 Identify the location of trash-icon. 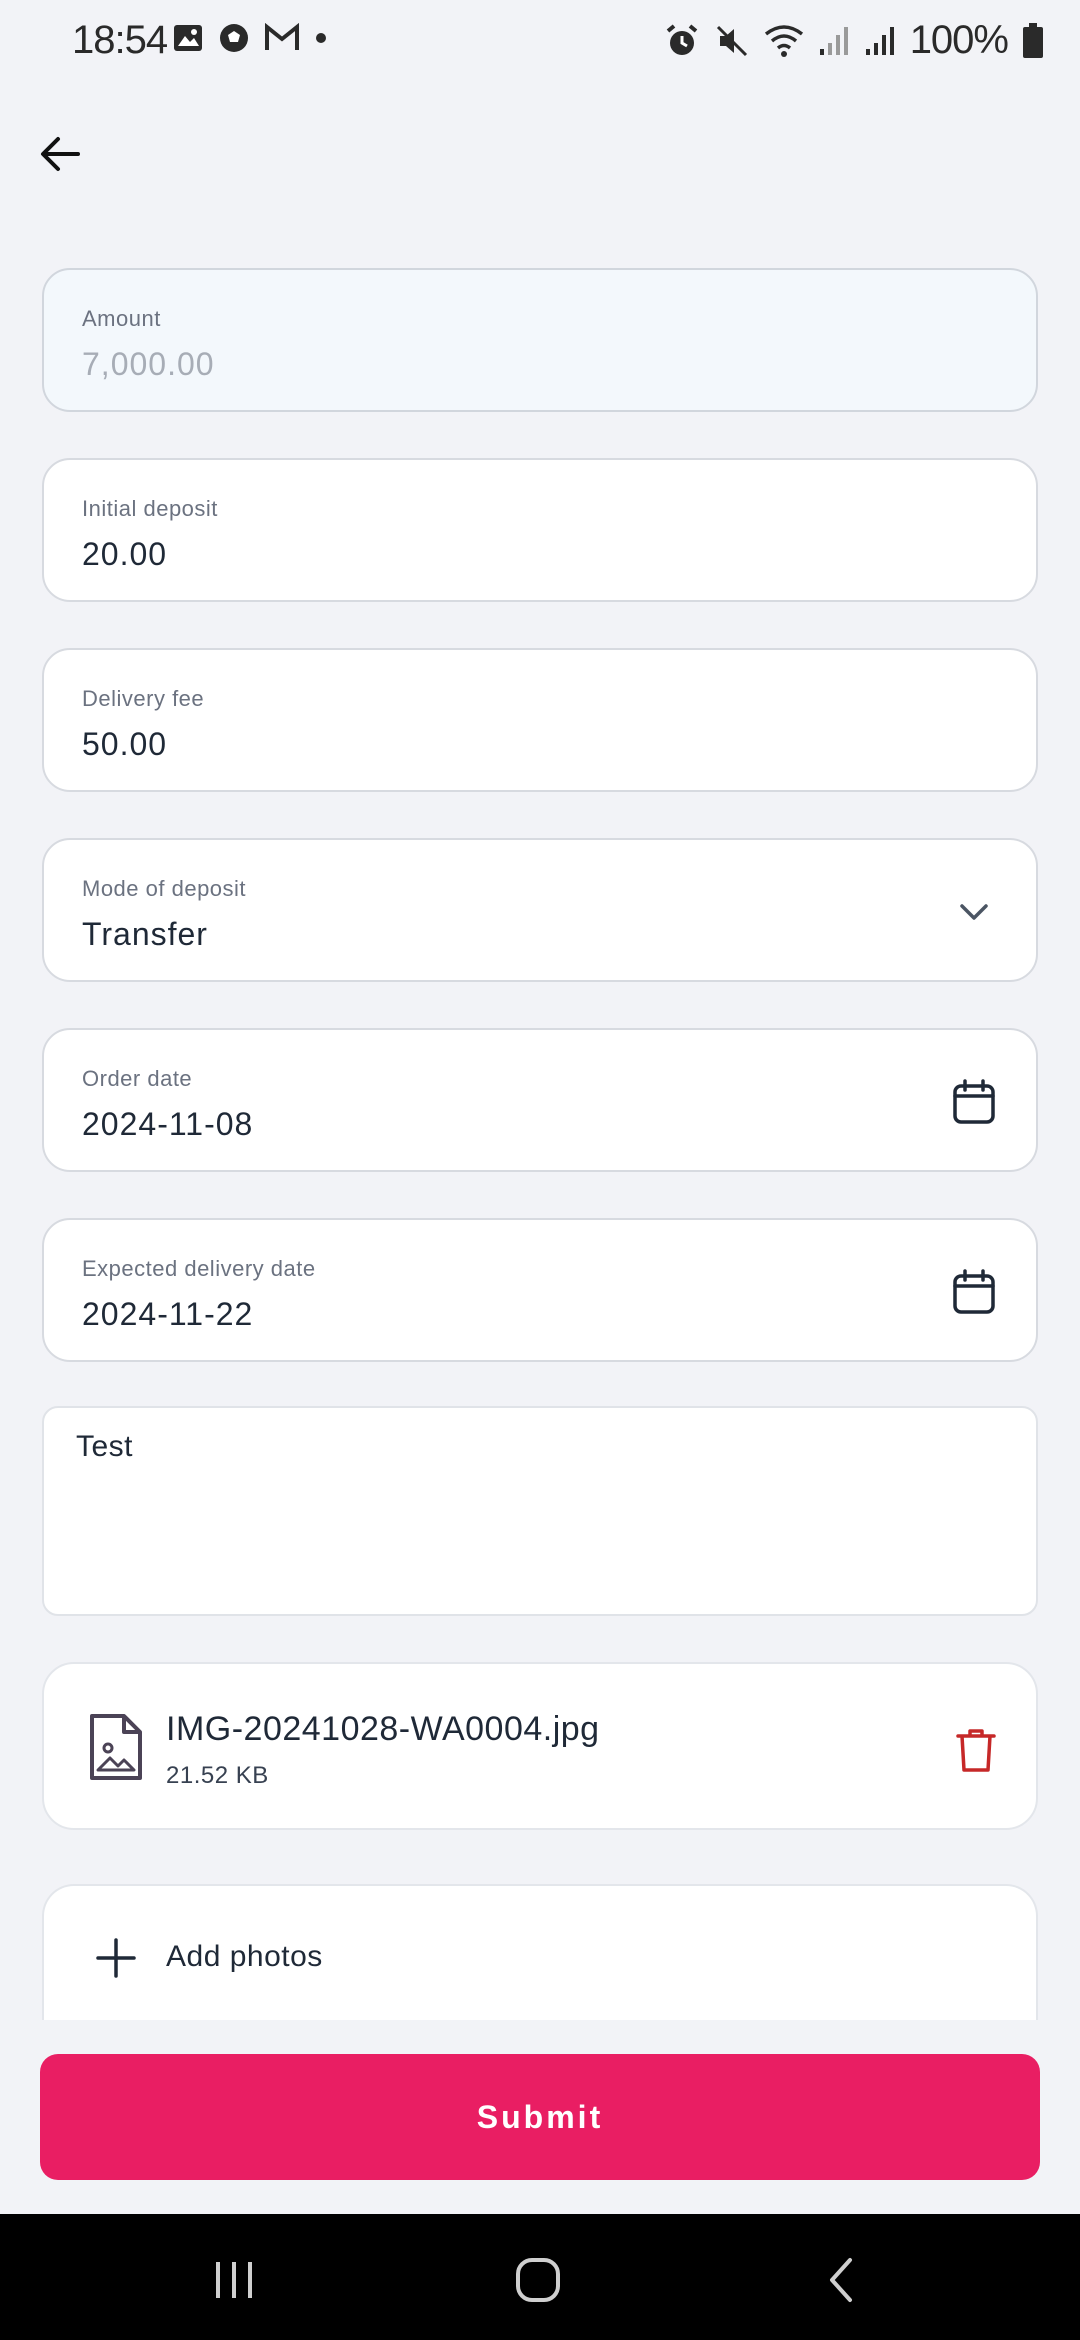
(976, 1750).